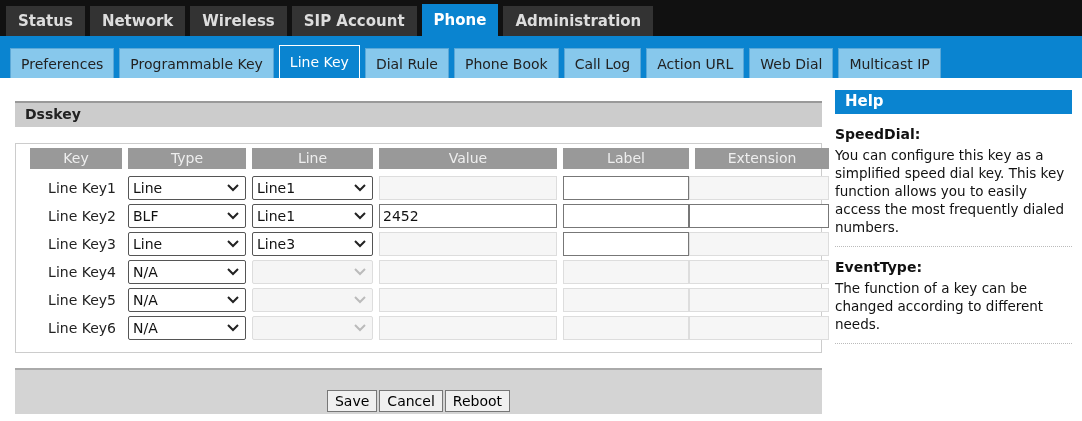 The height and width of the screenshot is (421, 1082). Describe the element at coordinates (82, 300) in the screenshot. I see `table-cell-text: Line Key5` at that location.